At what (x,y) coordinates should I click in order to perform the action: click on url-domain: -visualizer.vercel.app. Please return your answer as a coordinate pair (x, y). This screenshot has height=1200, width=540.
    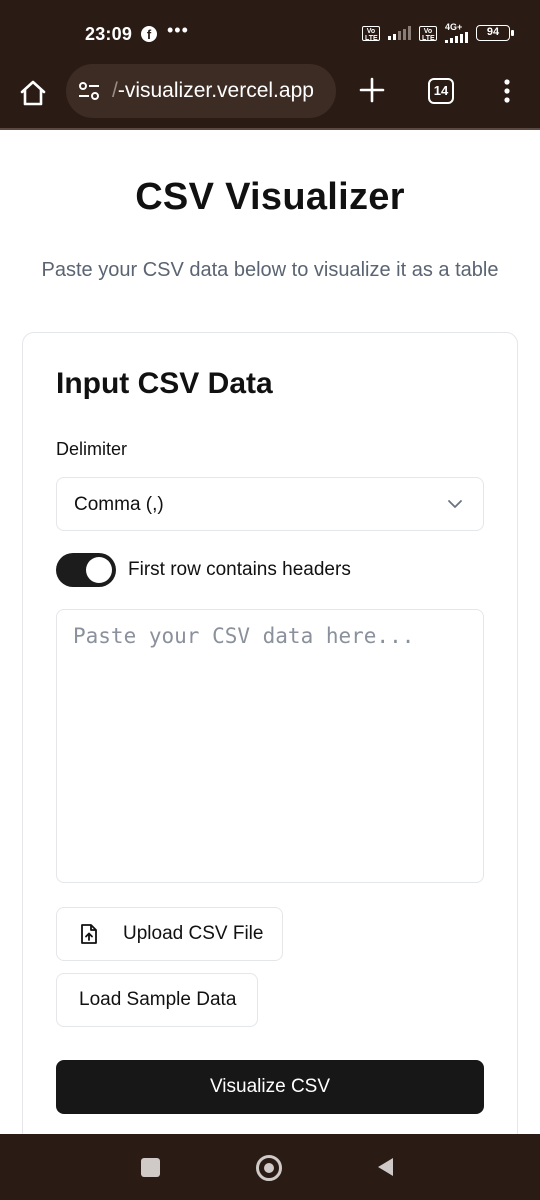
    Looking at the image, I should click on (215, 90).